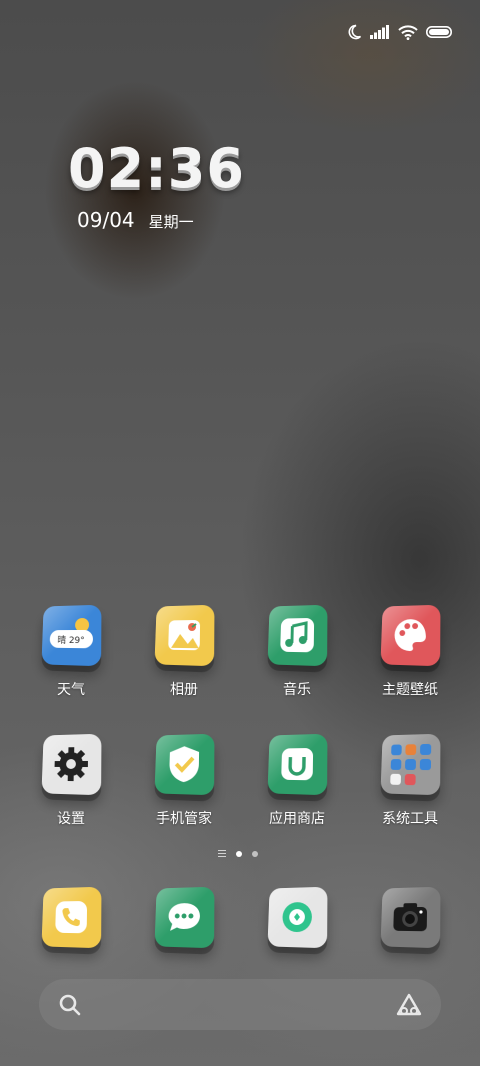 This screenshot has height=1066, width=480. I want to click on date-row: 09/04 星期一, so click(135, 220).